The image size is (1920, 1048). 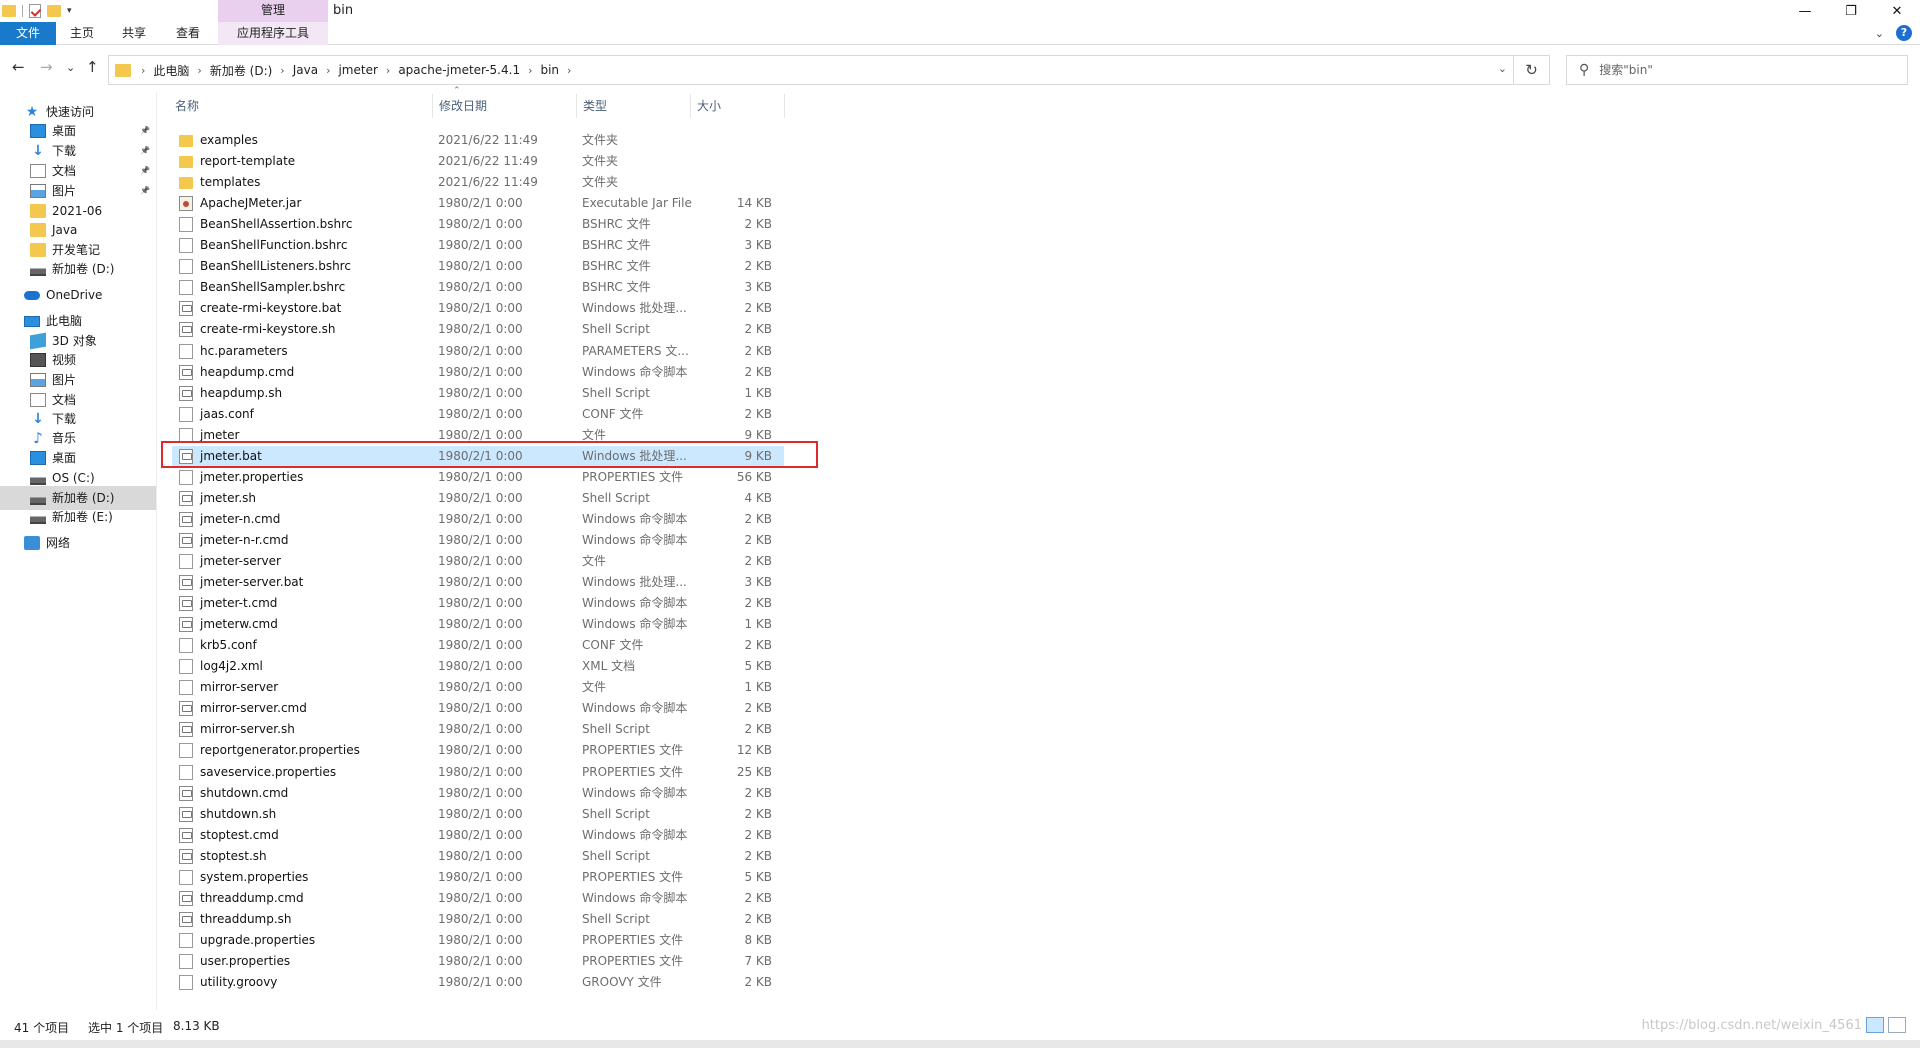 I want to click on tab-file: 文件, so click(x=28, y=33).